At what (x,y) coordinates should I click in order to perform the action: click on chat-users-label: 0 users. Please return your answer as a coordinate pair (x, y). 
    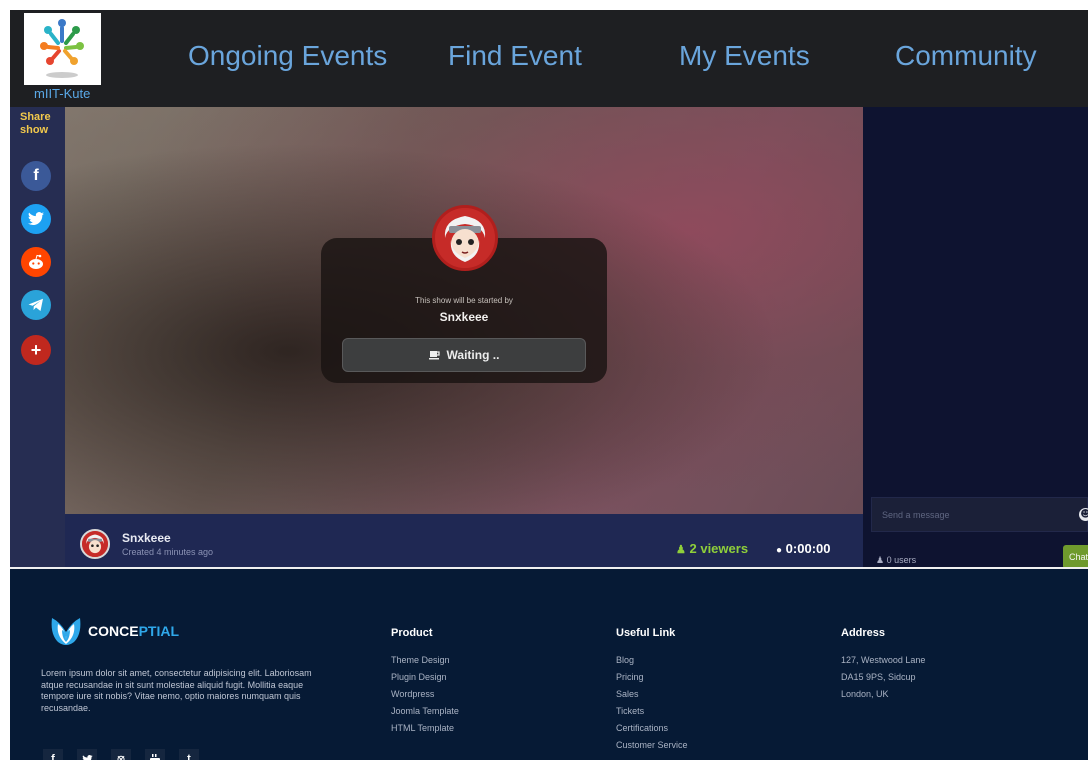
    Looking at the image, I should click on (901, 560).